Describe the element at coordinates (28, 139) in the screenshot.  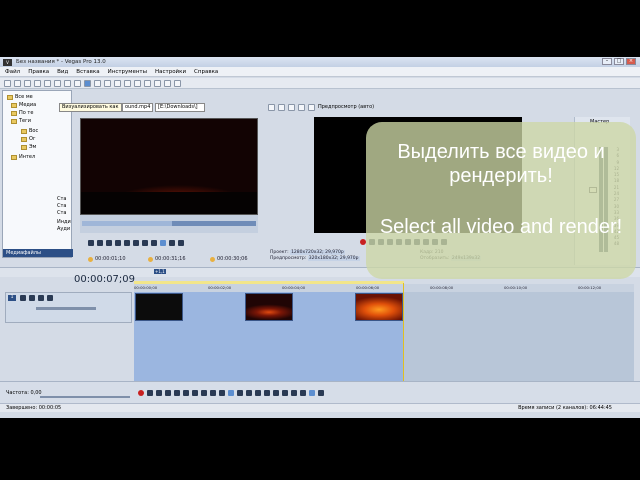
I see `tree-item: Ог` at that location.